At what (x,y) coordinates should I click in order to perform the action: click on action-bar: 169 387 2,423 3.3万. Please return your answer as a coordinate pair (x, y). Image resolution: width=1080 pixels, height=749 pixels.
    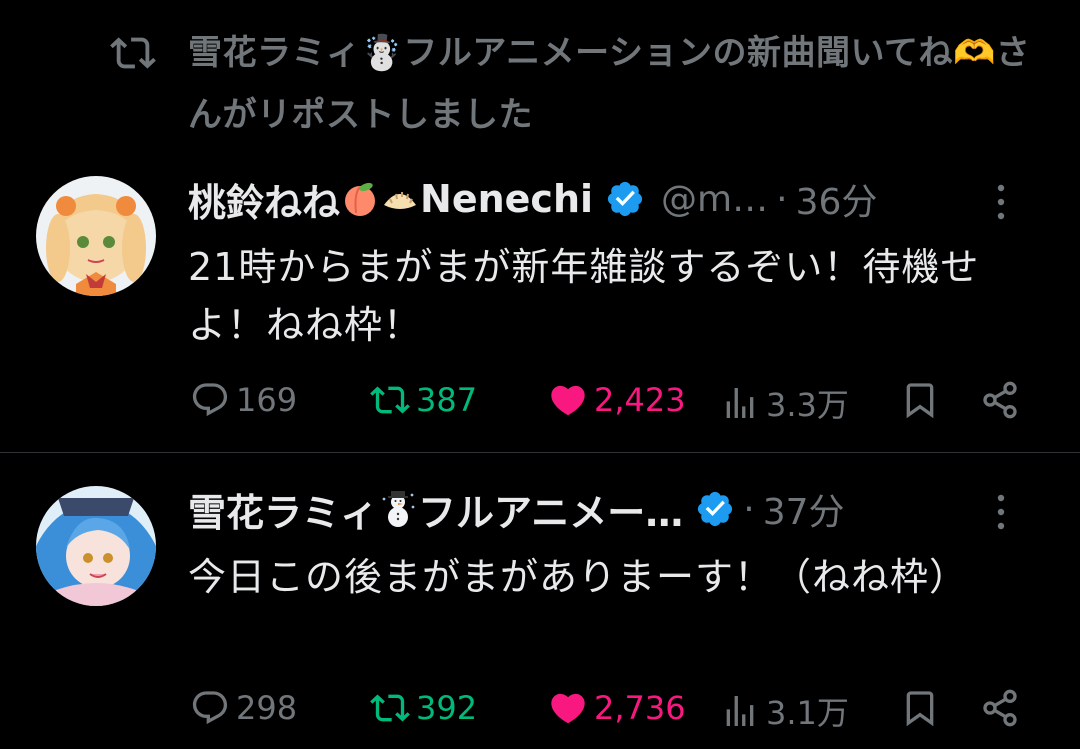
    Looking at the image, I should click on (616, 400).